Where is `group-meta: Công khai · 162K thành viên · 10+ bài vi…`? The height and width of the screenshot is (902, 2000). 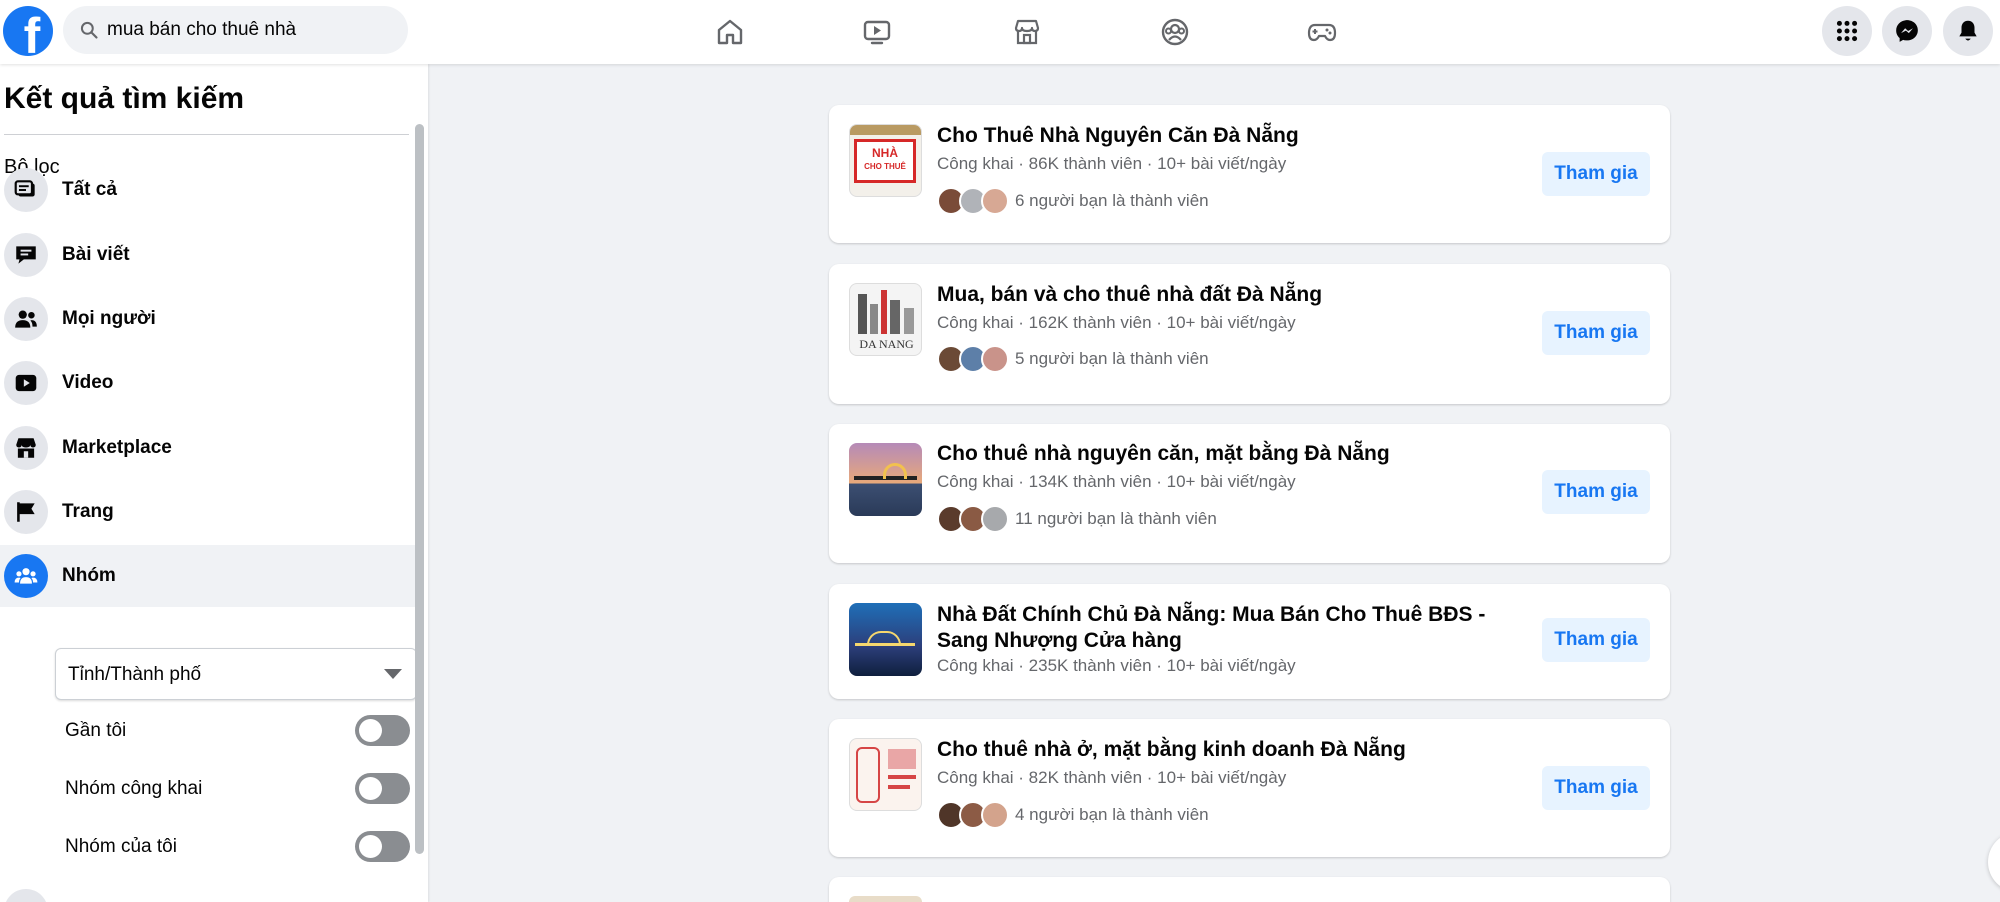 group-meta: Công khai · 162K thành viên · 10+ bài vi… is located at coordinates (1116, 322).